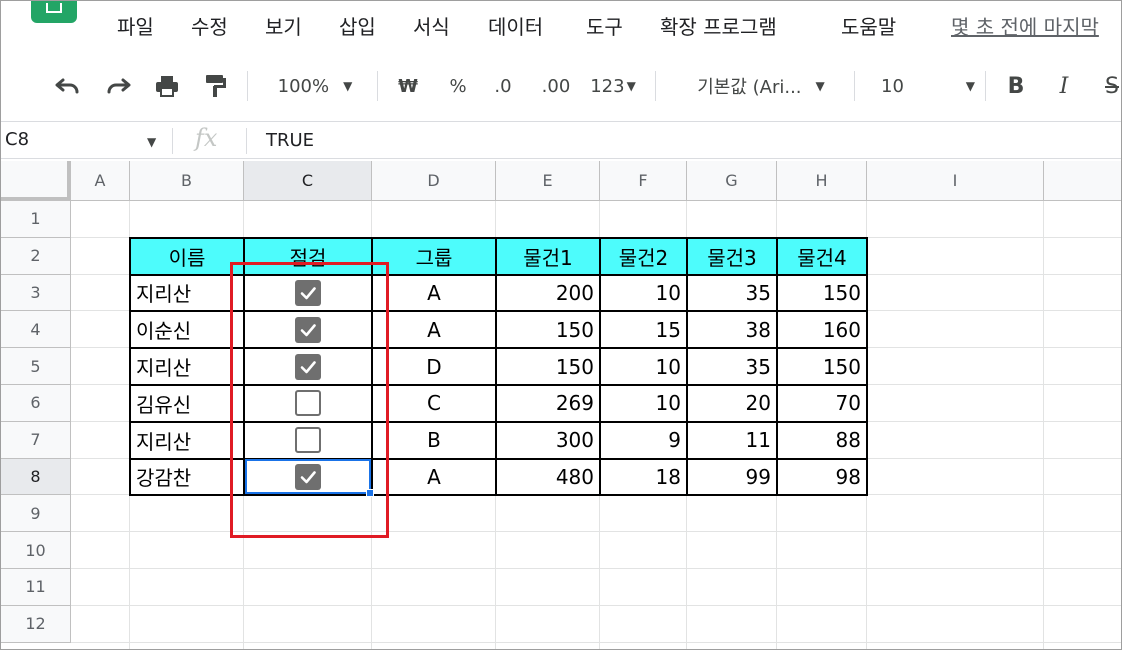 The image size is (1122, 650). I want to click on table-header-cell: 물건3, so click(732, 256).